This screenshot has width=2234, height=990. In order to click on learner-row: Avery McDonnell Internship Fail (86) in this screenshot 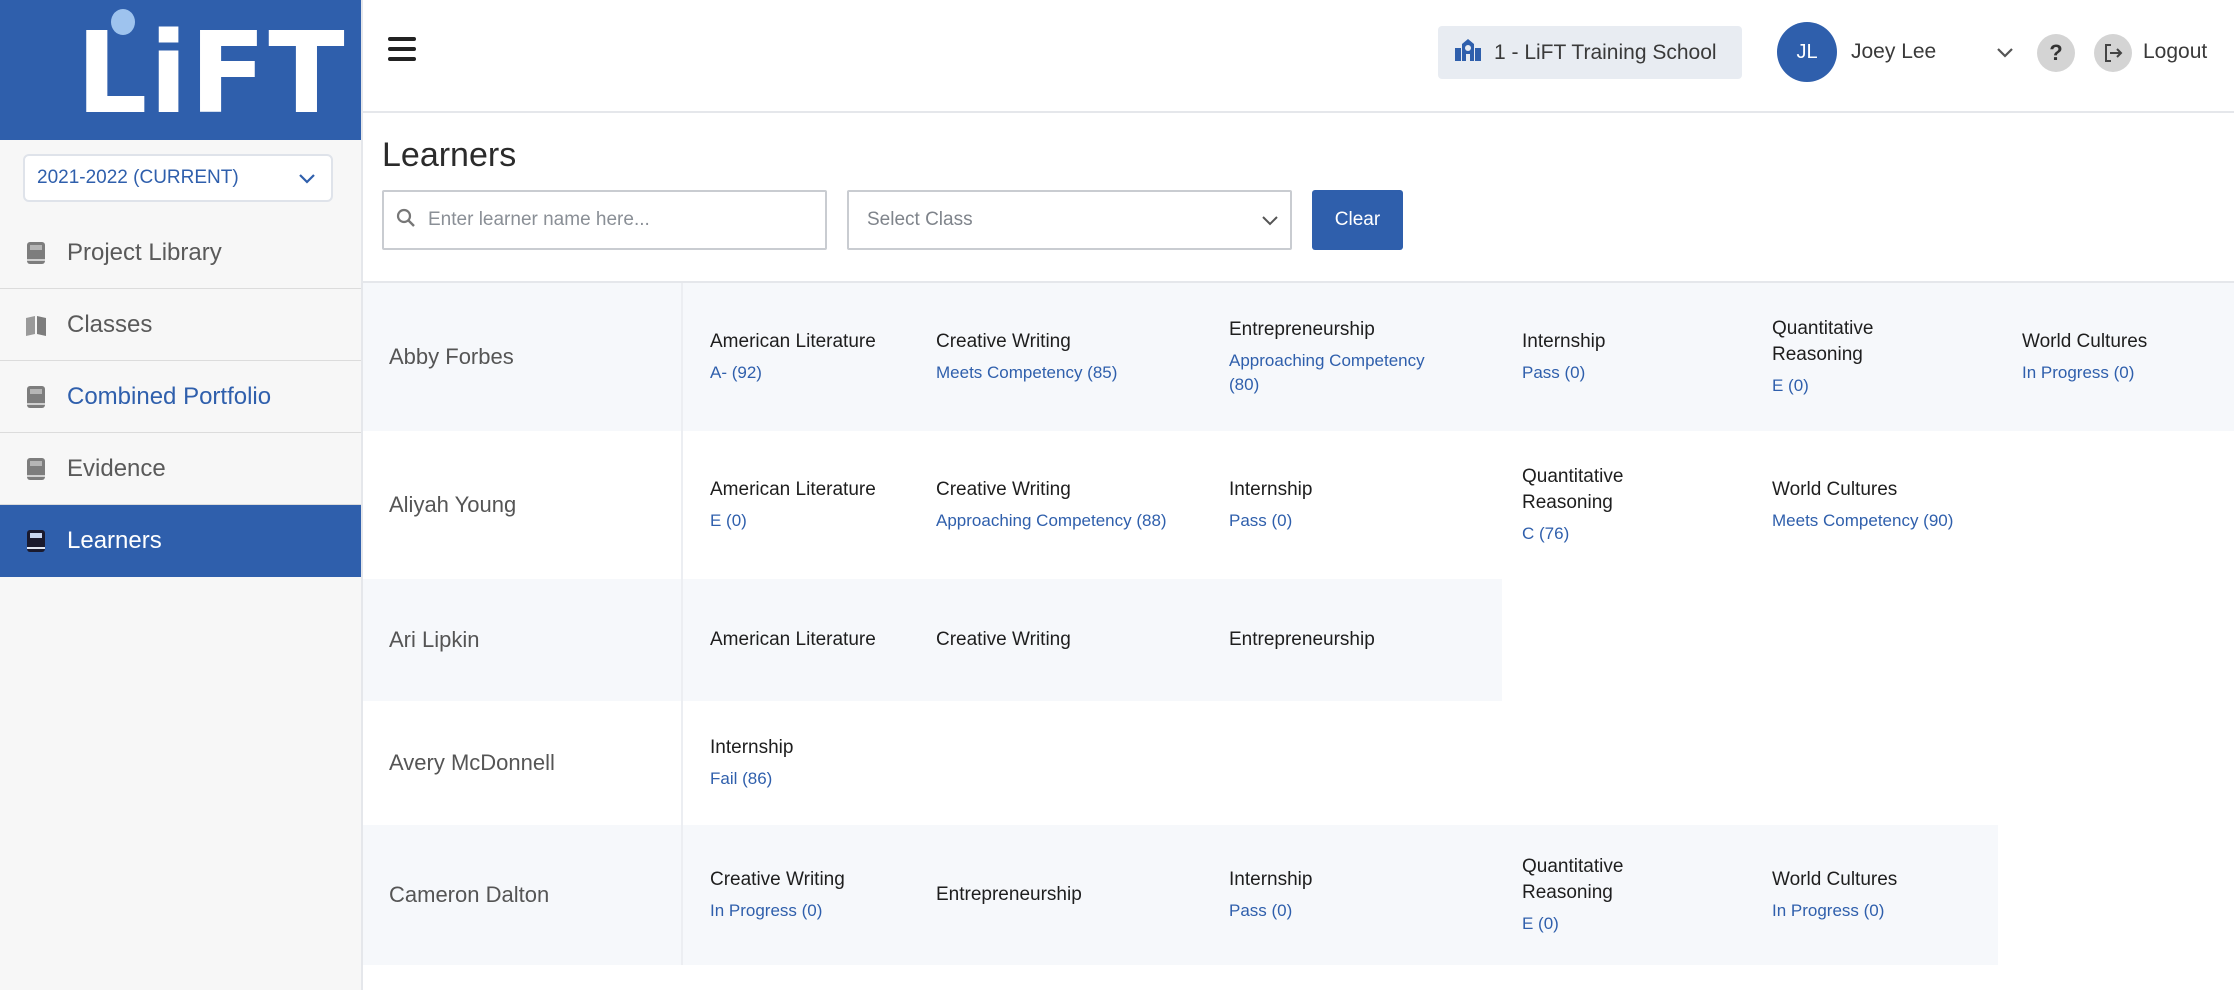, I will do `click(1298, 763)`.